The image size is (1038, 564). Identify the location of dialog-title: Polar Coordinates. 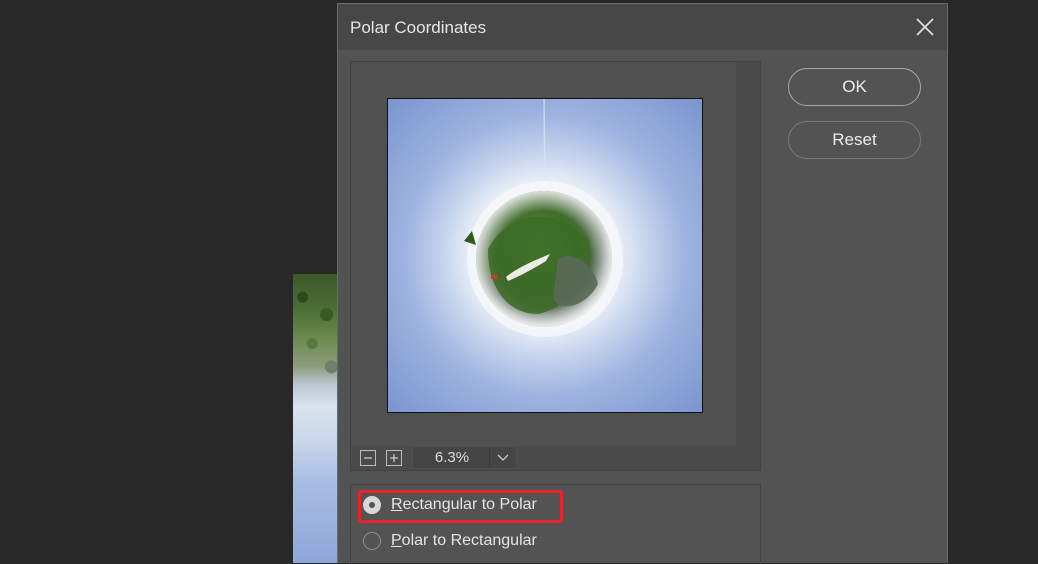
(418, 27).